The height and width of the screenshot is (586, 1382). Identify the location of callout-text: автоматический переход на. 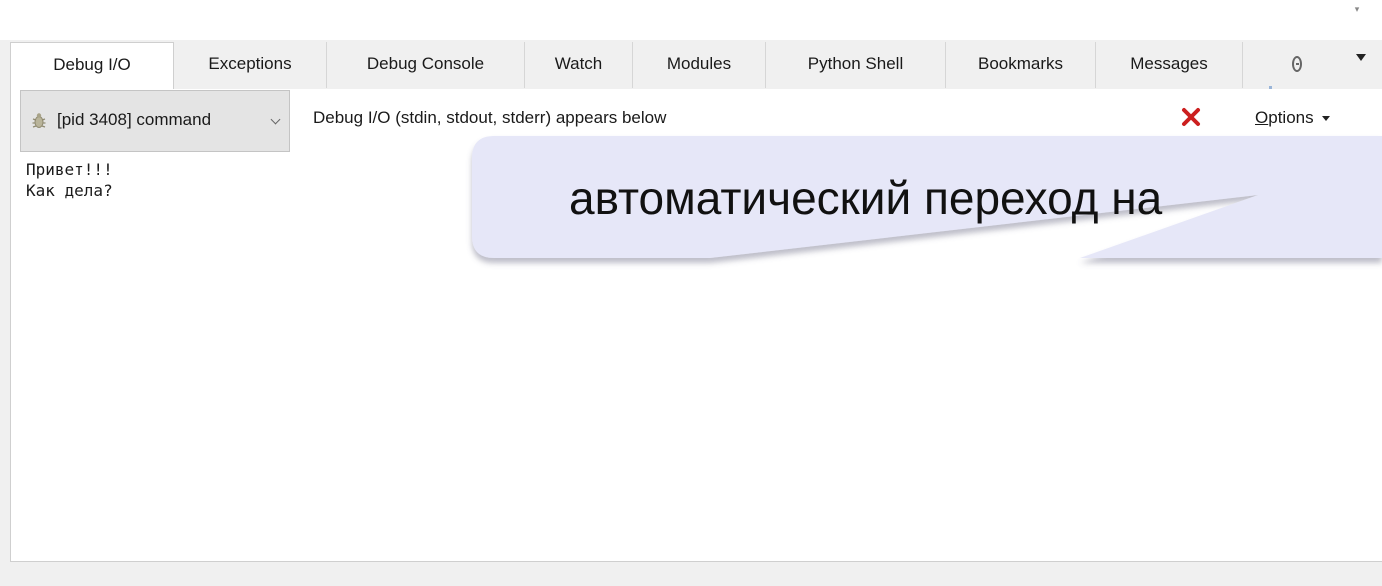
(866, 198).